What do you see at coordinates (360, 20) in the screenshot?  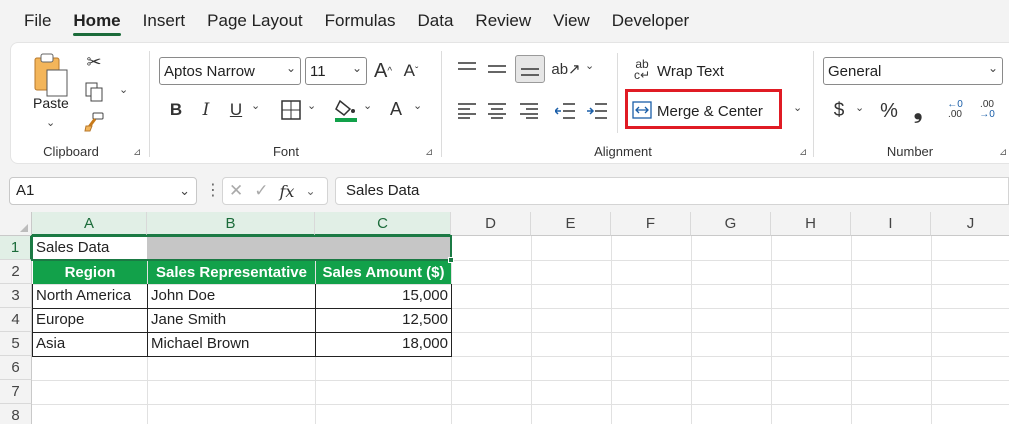 I see `tab-formulas: Formulas` at bounding box center [360, 20].